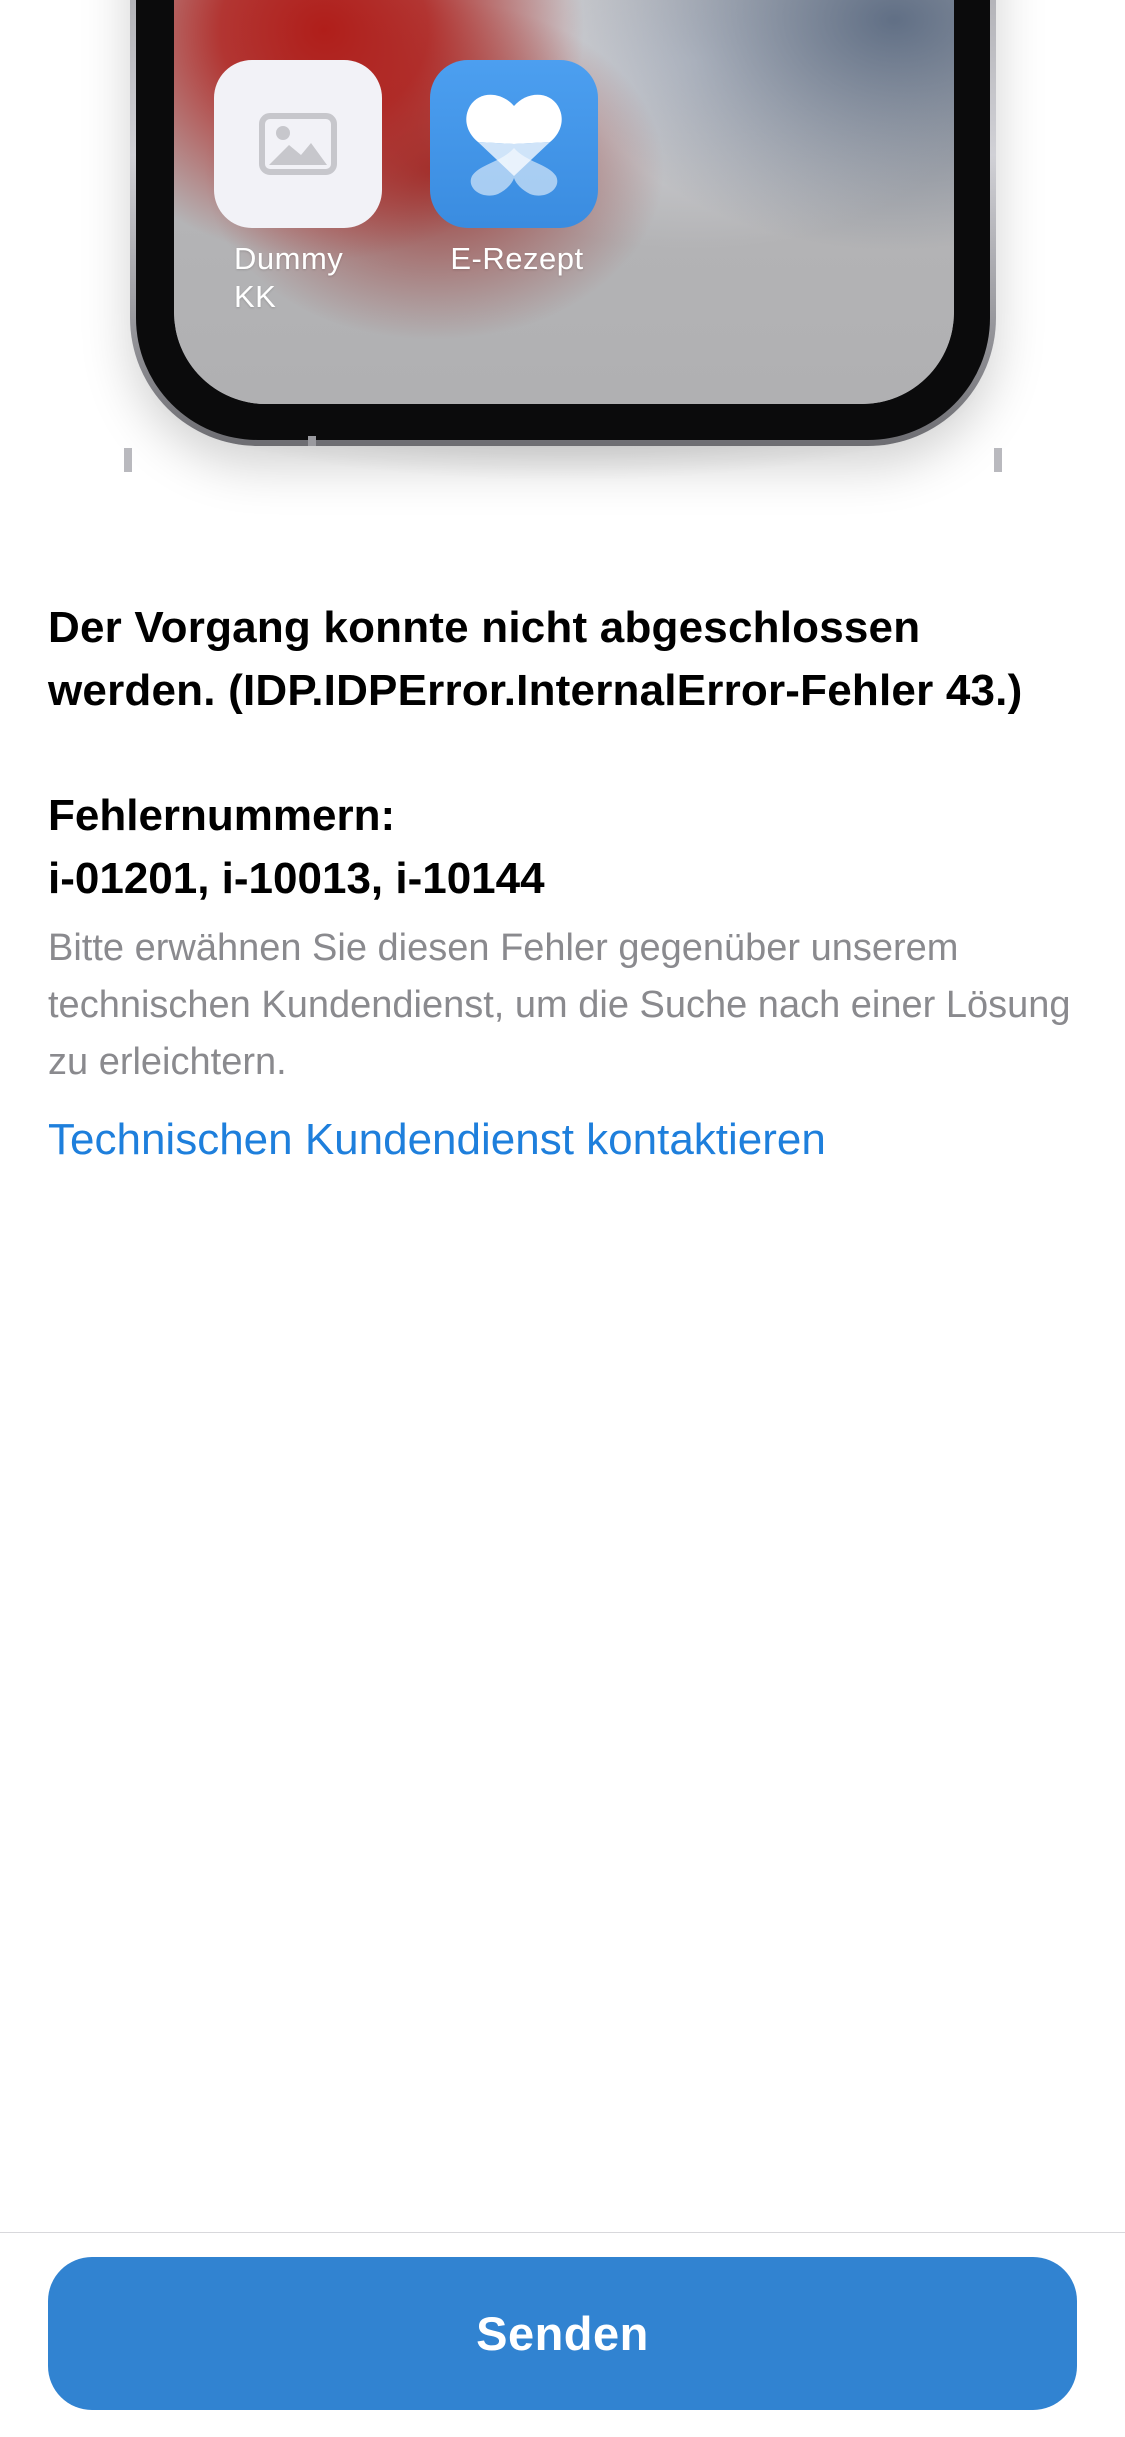 The width and height of the screenshot is (1125, 2437). What do you see at coordinates (222, 815) in the screenshot?
I see `error-numbers-heading: Fehlernummern:` at bounding box center [222, 815].